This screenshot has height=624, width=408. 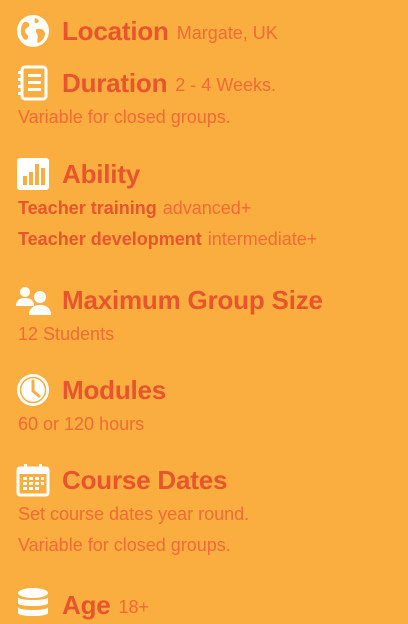 I want to click on clock-icon, so click(x=33, y=390).